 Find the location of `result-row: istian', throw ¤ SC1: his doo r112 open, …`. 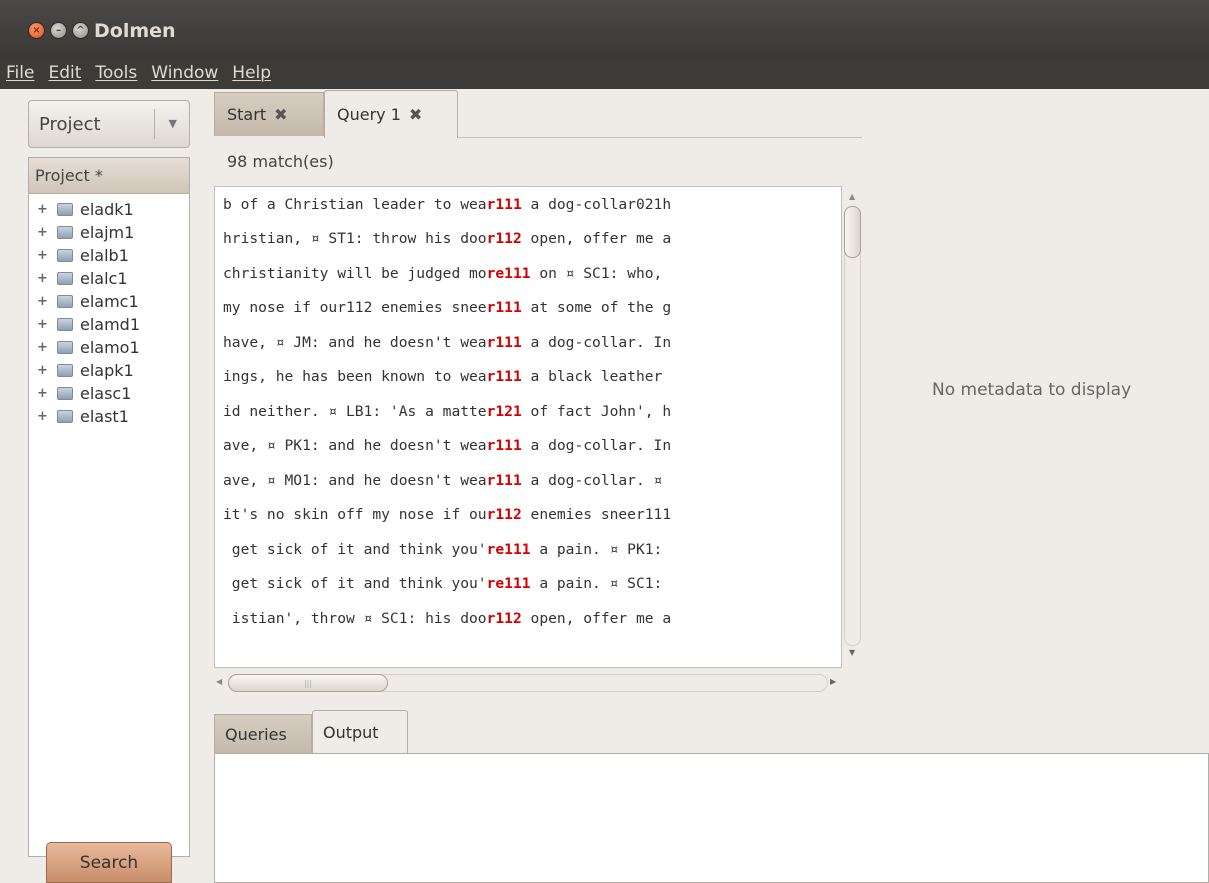

result-row: istian', throw ¤ SC1: his doo r112 open, … is located at coordinates (528, 618).